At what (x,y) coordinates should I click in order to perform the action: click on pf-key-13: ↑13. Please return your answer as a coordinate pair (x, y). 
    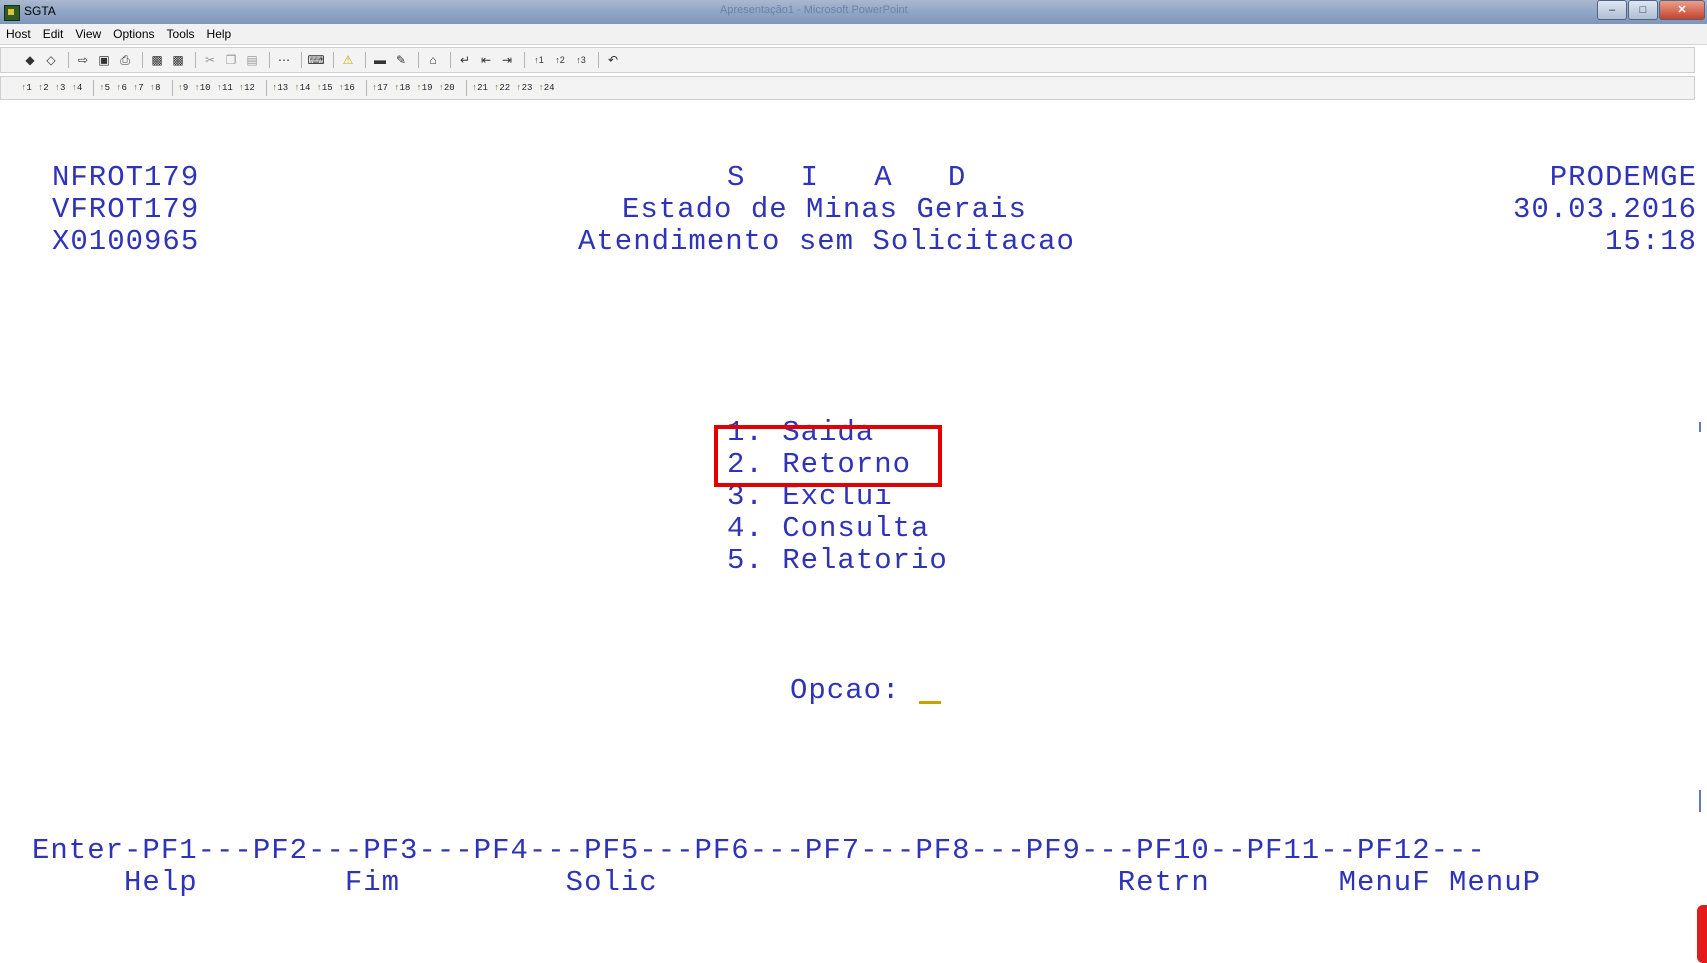
    Looking at the image, I should click on (280, 88).